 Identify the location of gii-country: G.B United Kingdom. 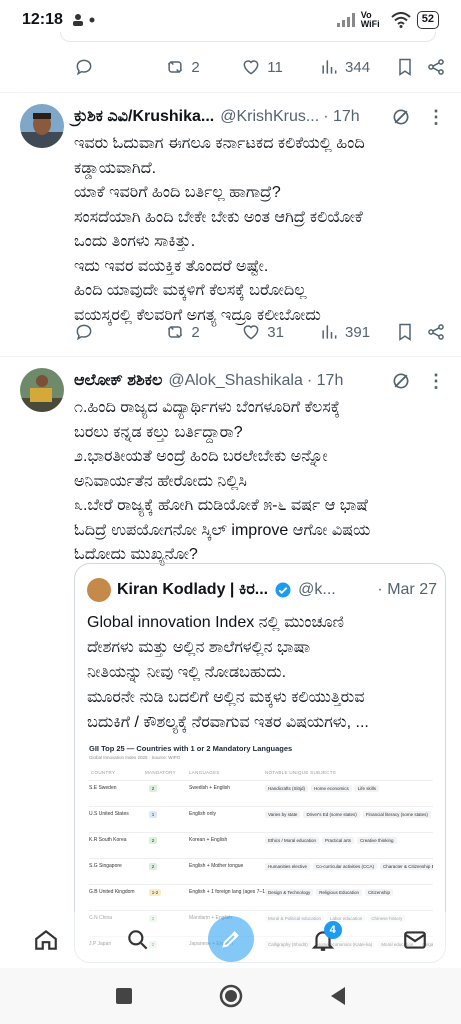
(112, 892).